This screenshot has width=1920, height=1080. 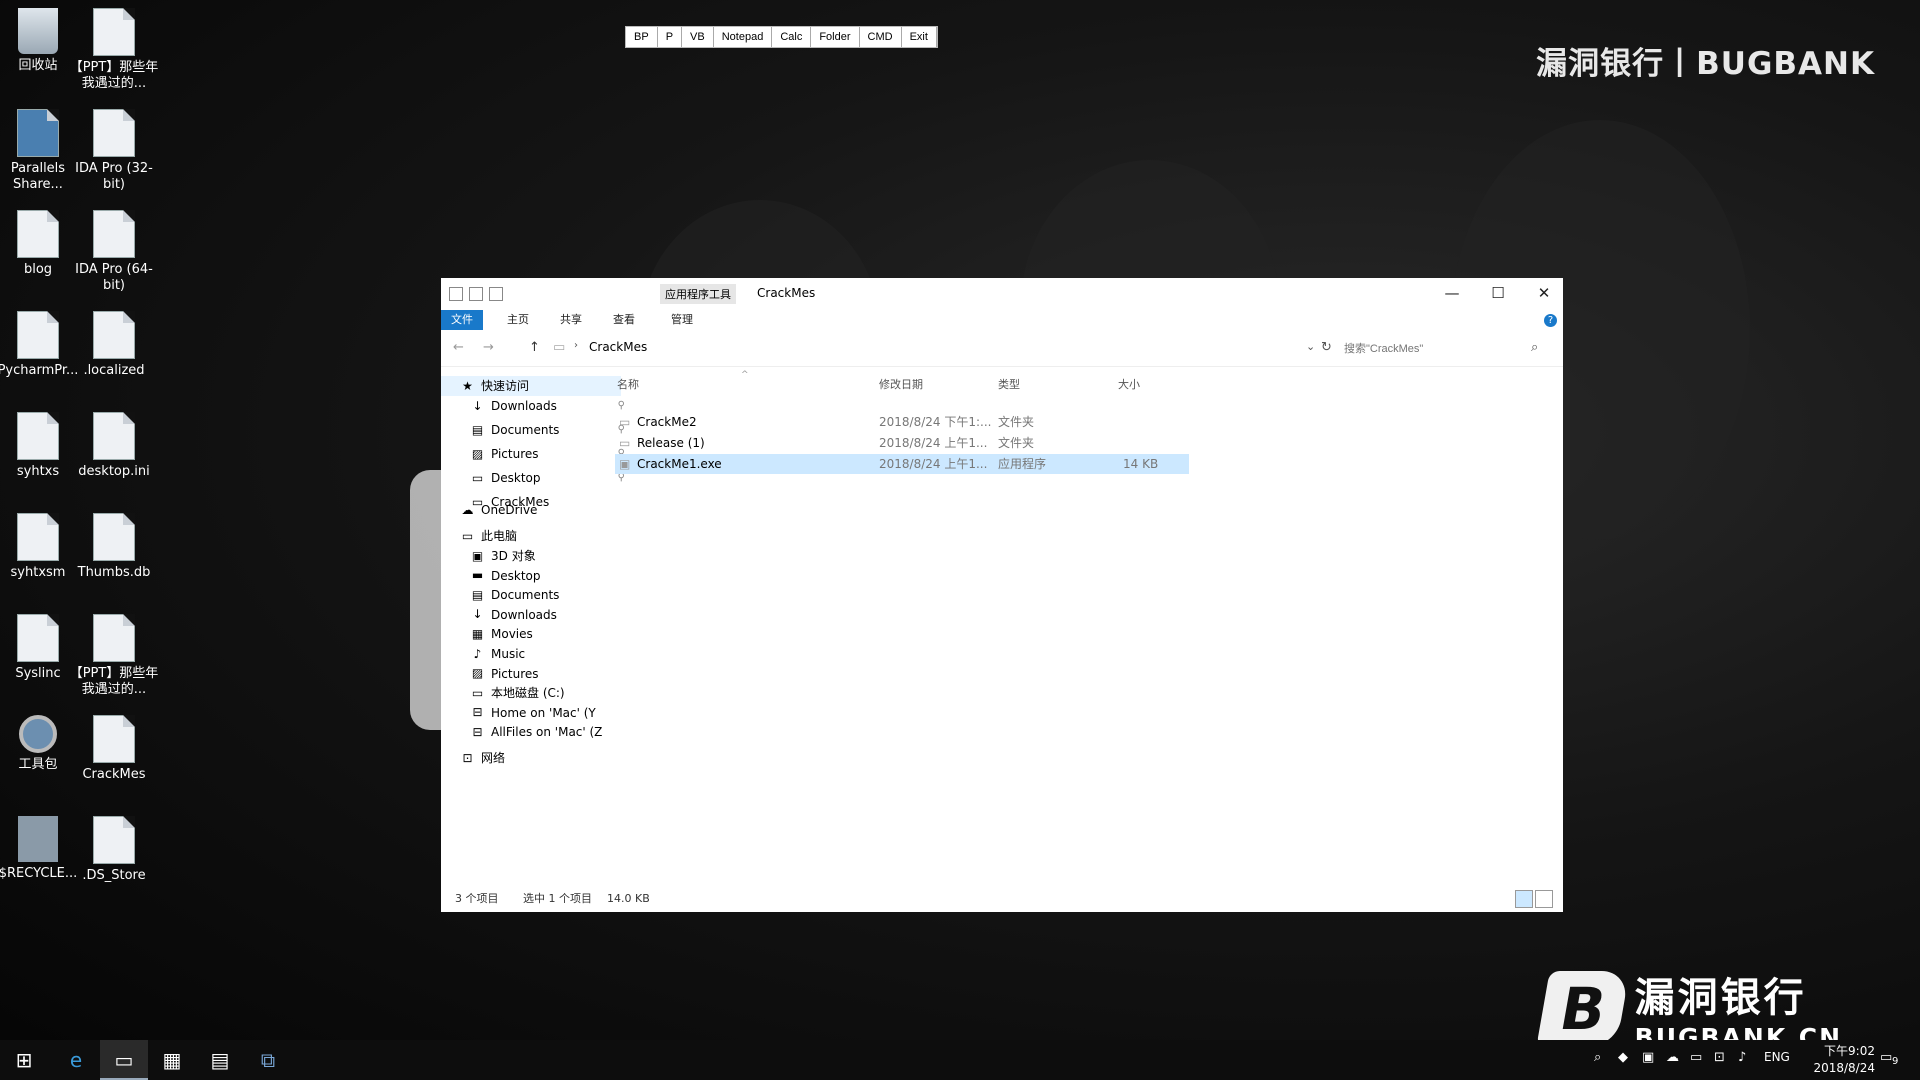 I want to click on nav-pc-item: ♪ Music, so click(x=536, y=654).